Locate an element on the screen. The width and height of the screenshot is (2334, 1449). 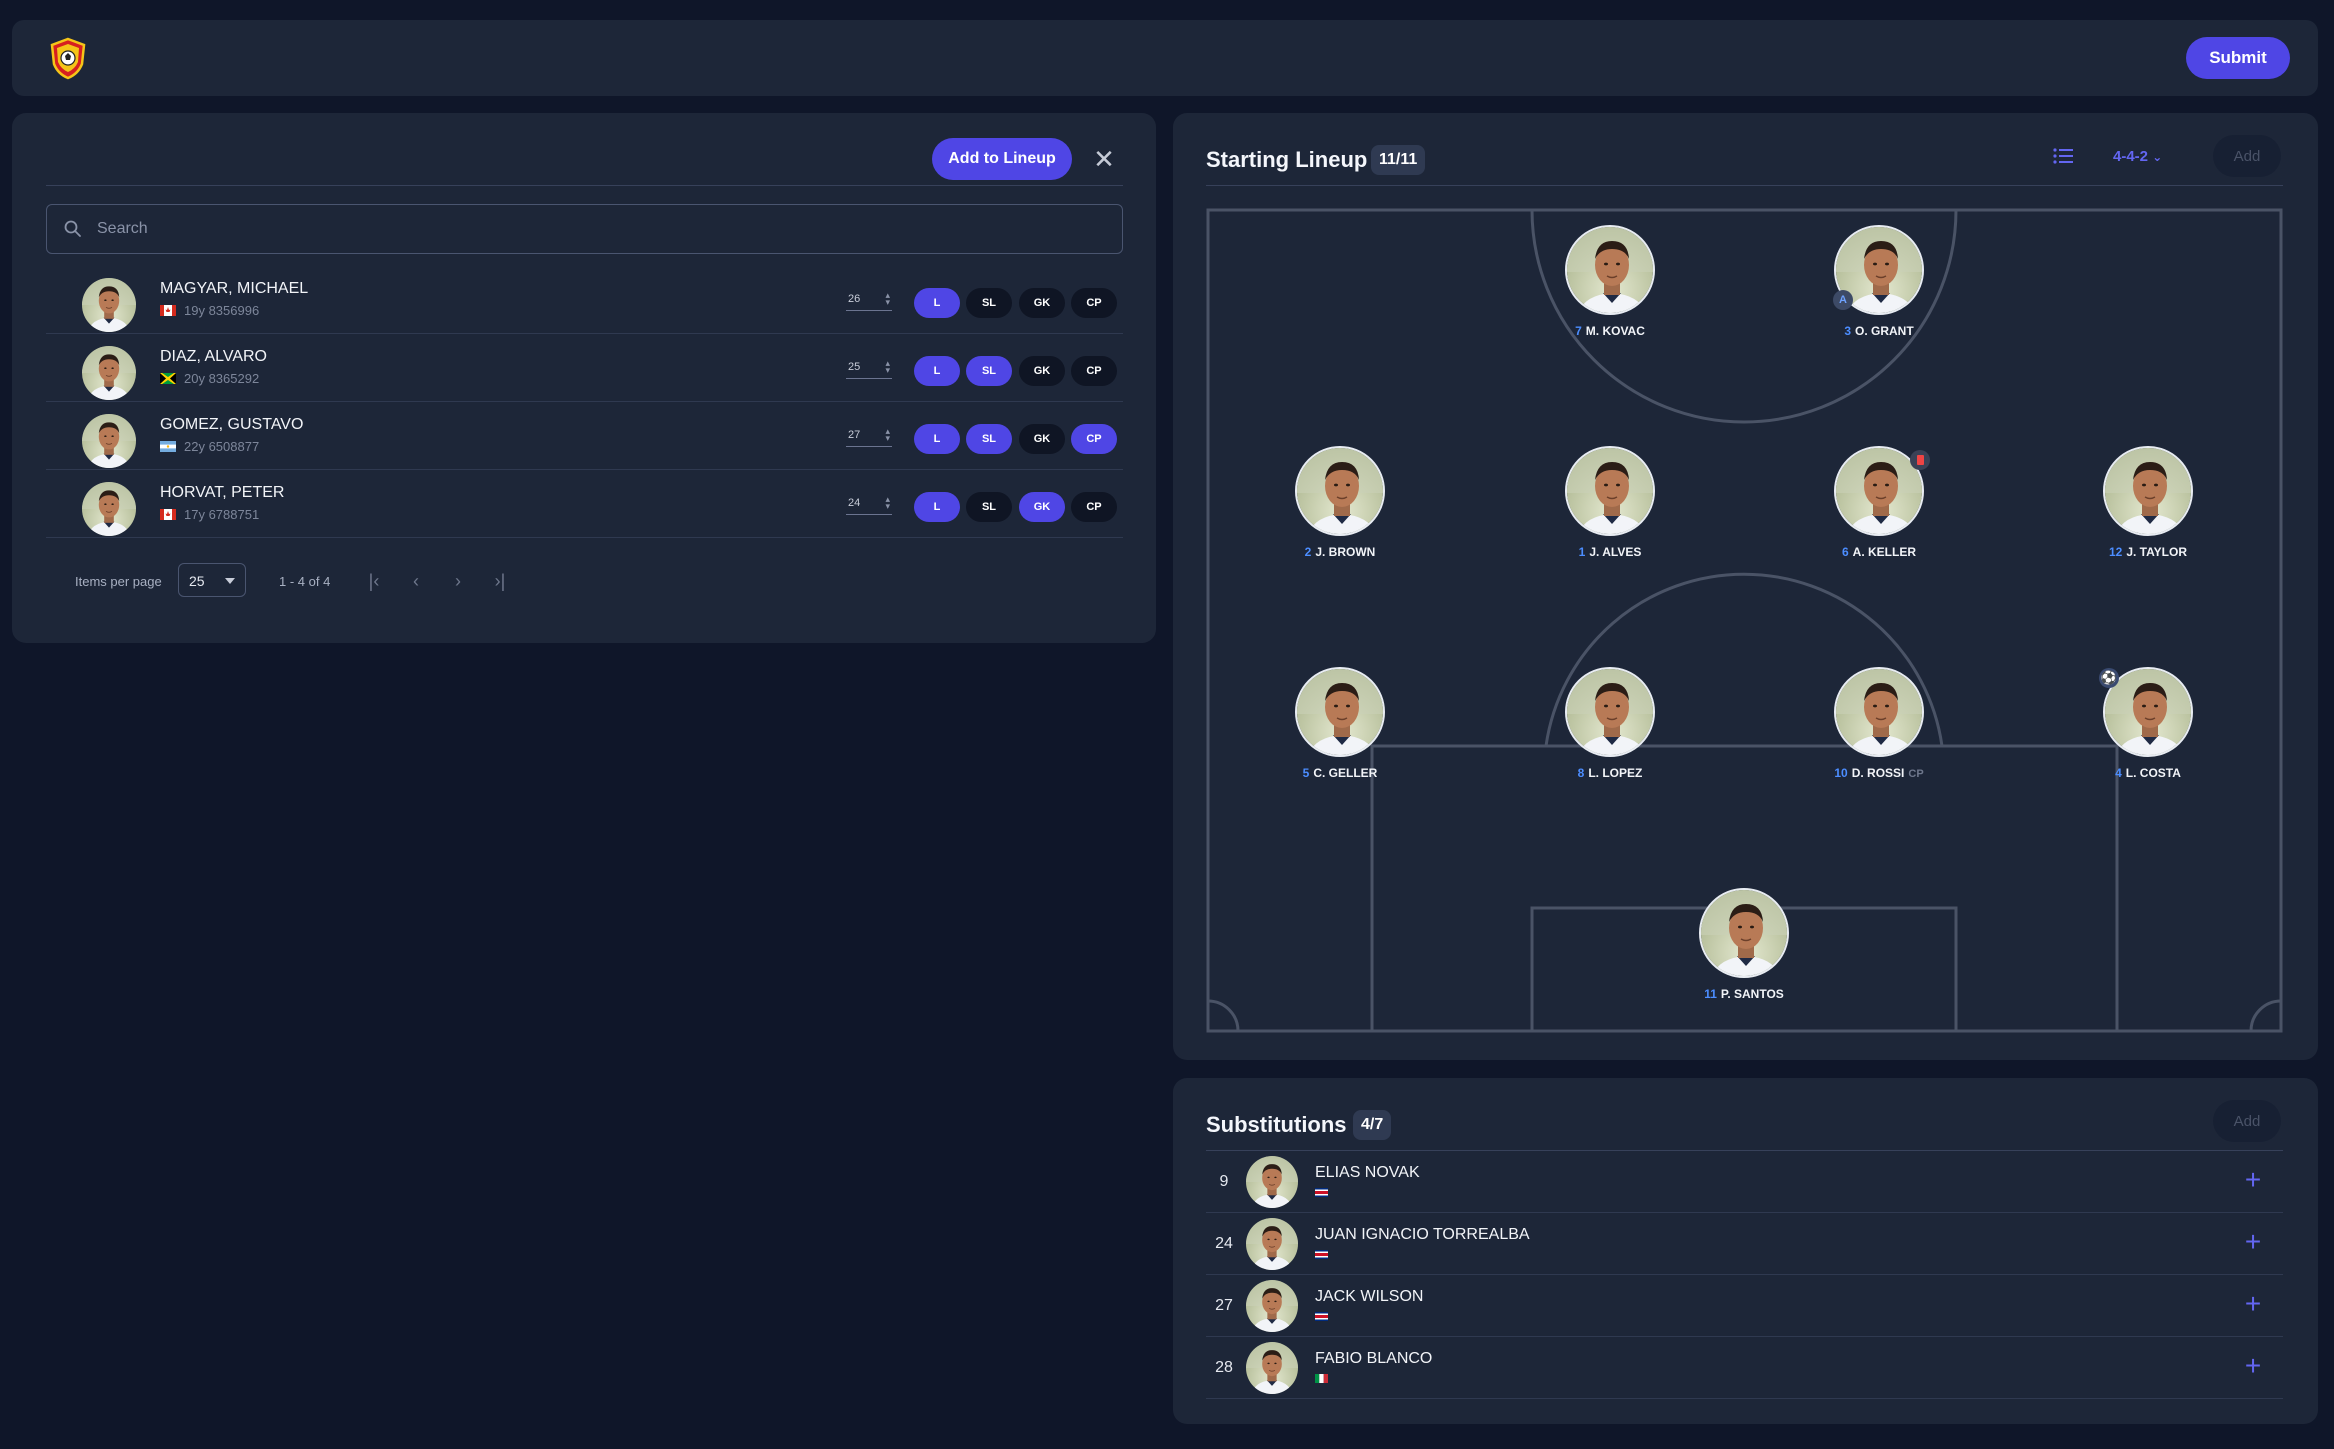
lineup-count-badge: 11/11 is located at coordinates (1398, 160).